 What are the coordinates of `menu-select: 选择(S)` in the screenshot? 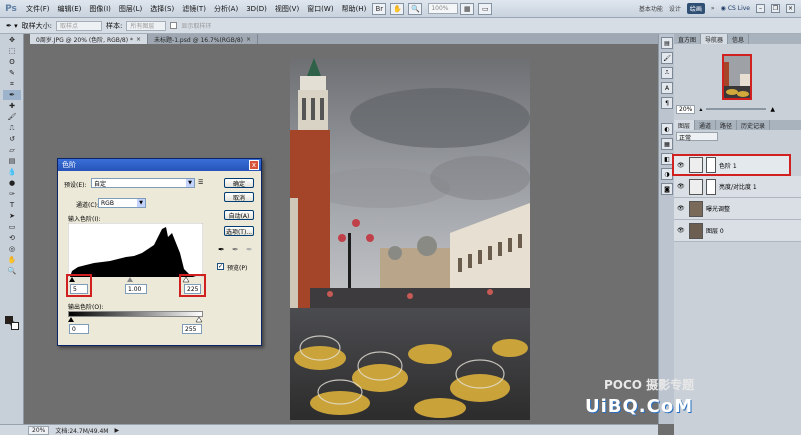 It's located at (162, 9).